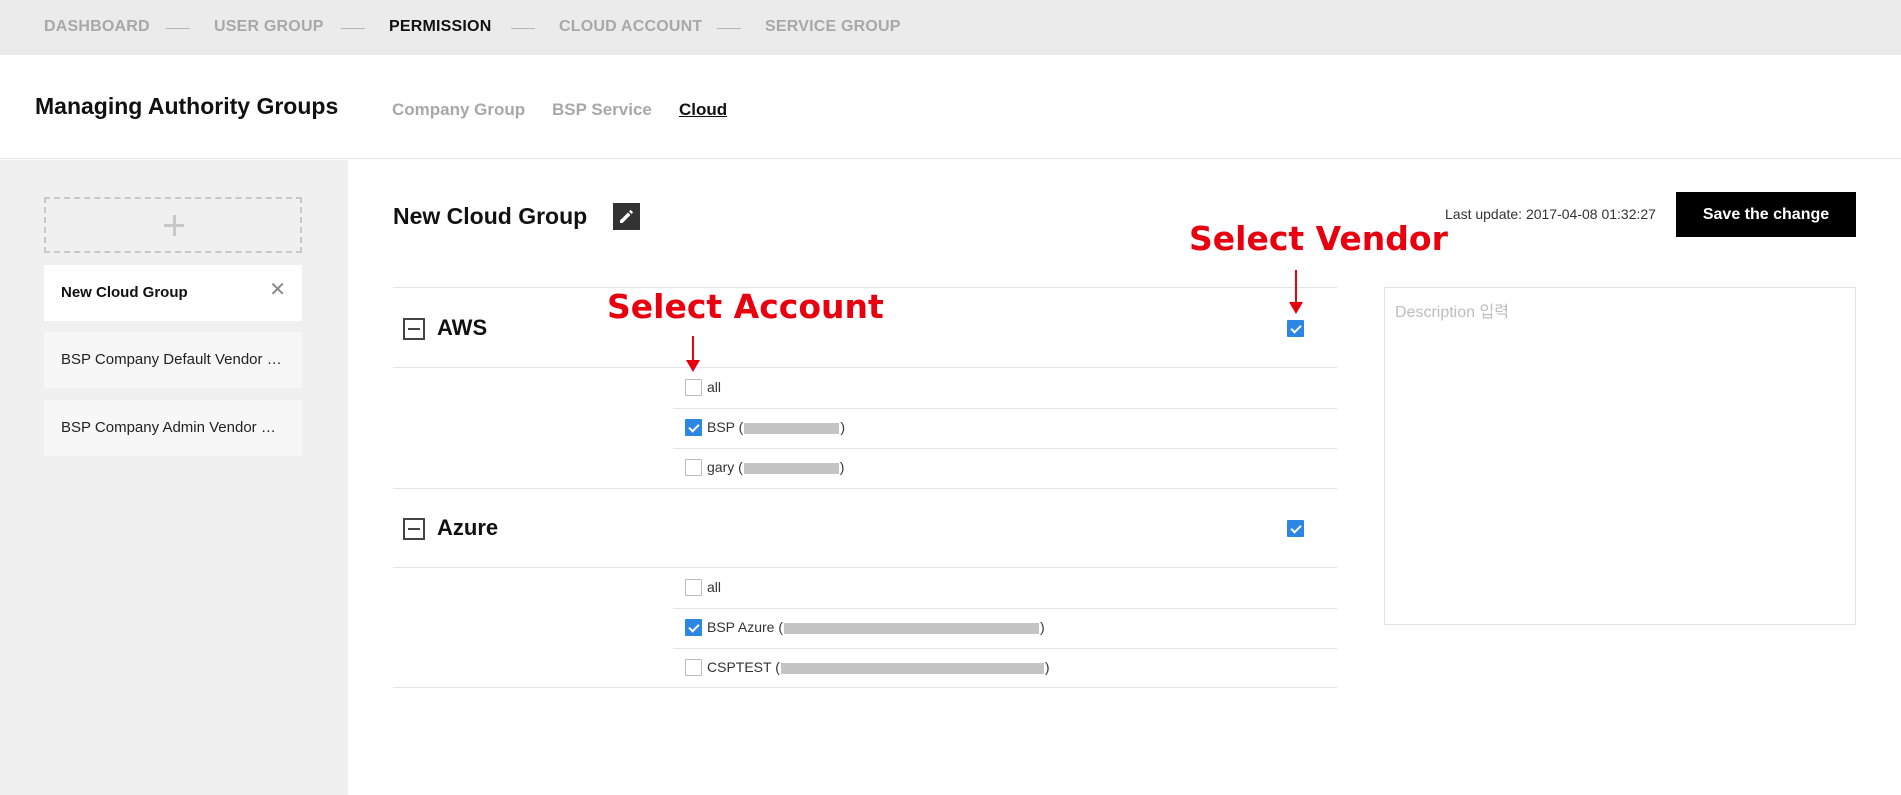  I want to click on page-title: Managing Authority Groups, so click(187, 106).